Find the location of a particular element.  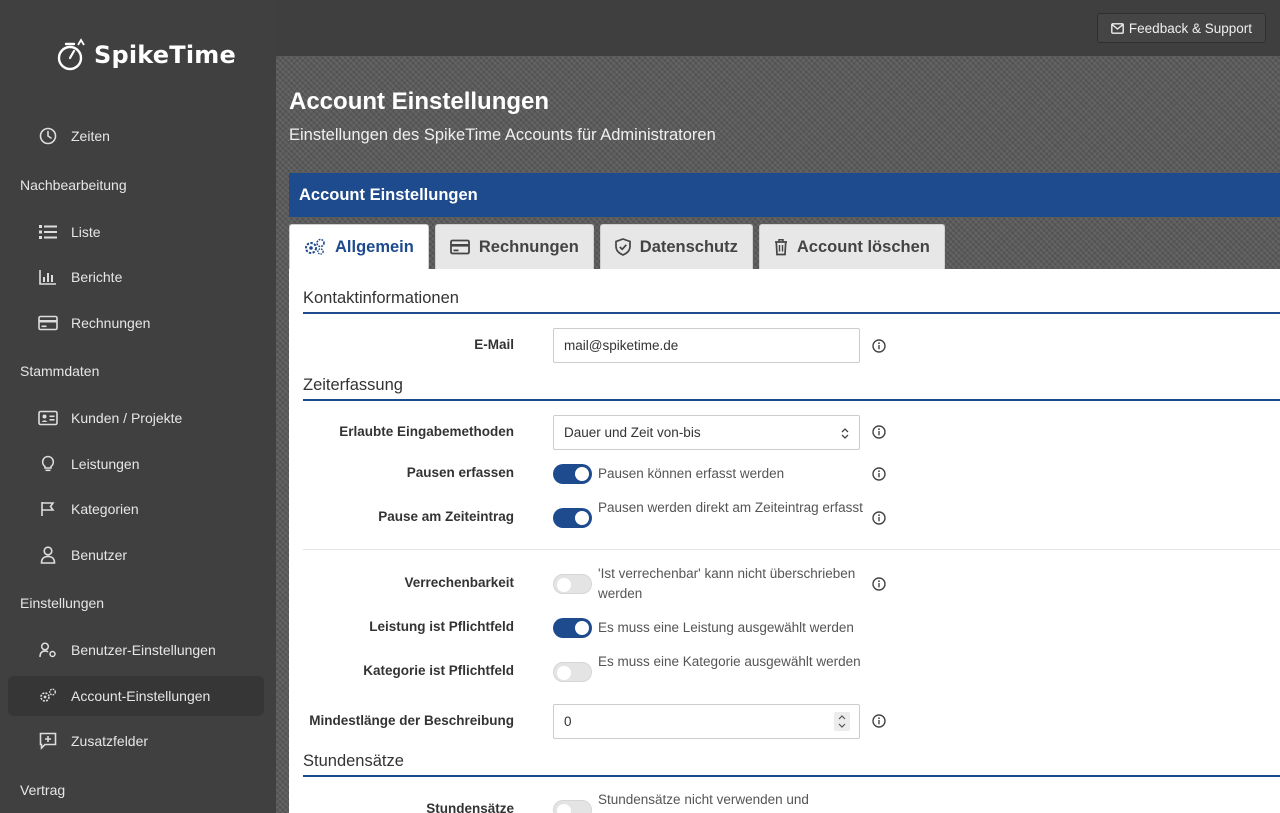

email-label: E-Mail is located at coordinates (494, 344).